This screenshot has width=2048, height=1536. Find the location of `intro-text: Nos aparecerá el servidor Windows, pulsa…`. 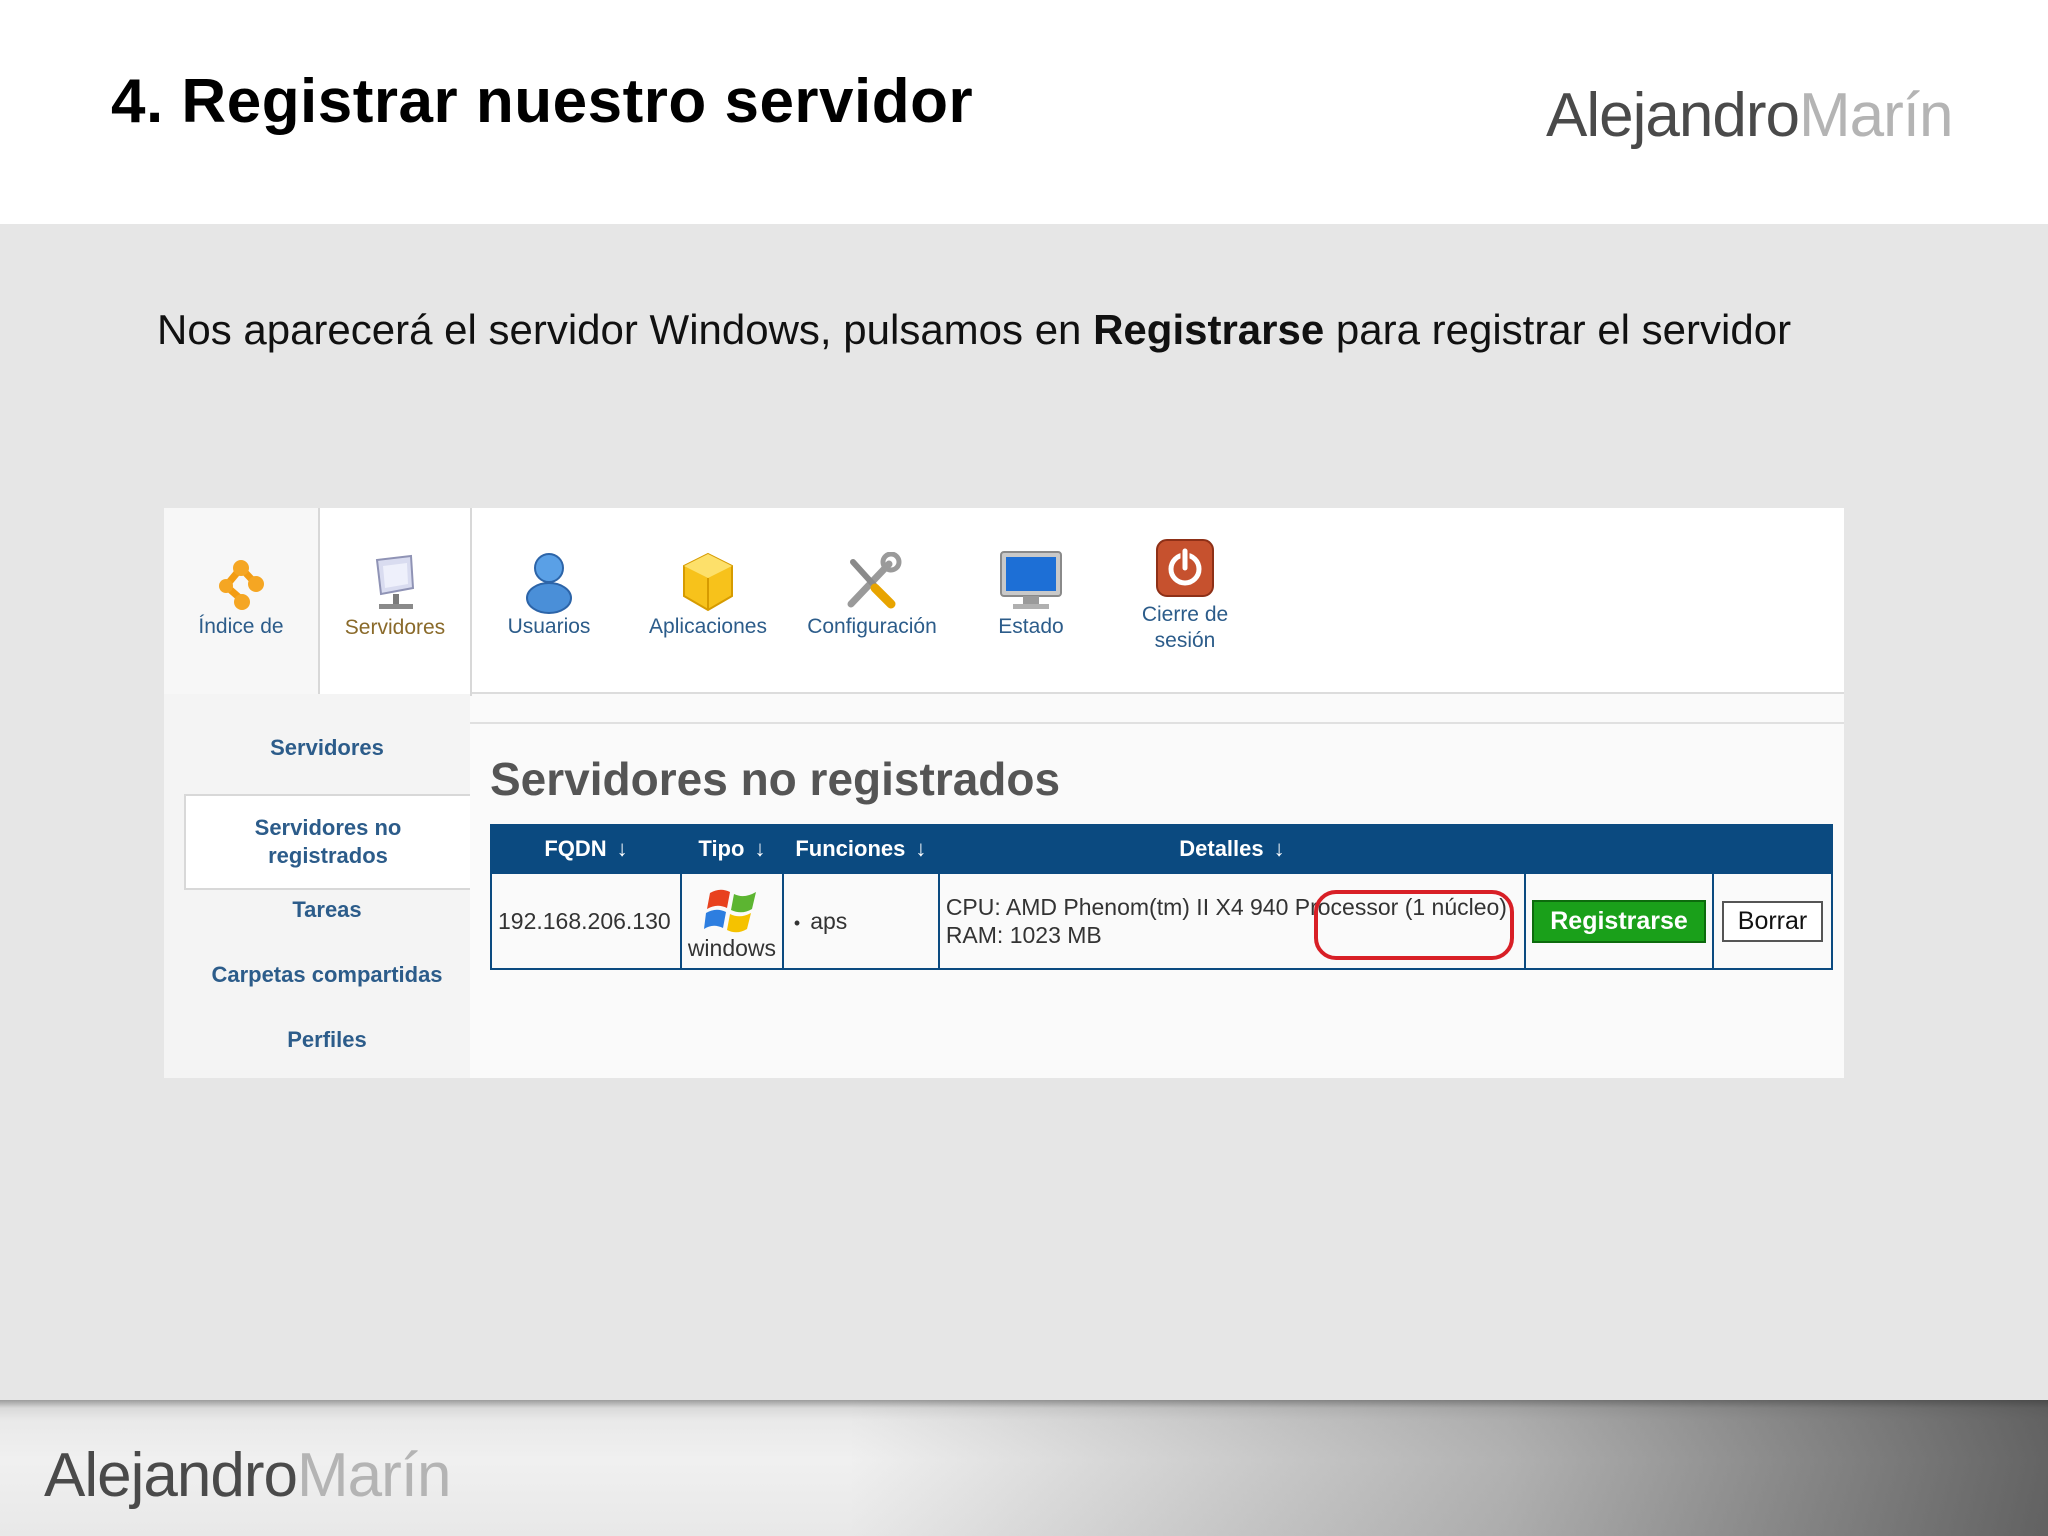

intro-text: Nos aparecerá el servidor Windows, pulsa… is located at coordinates (1007, 329).